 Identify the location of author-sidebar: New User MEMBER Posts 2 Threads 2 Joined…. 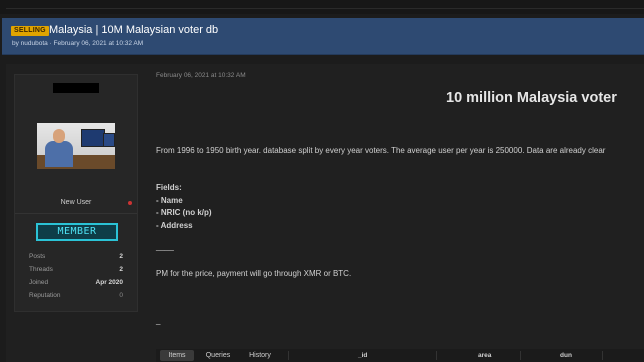
(76, 193).